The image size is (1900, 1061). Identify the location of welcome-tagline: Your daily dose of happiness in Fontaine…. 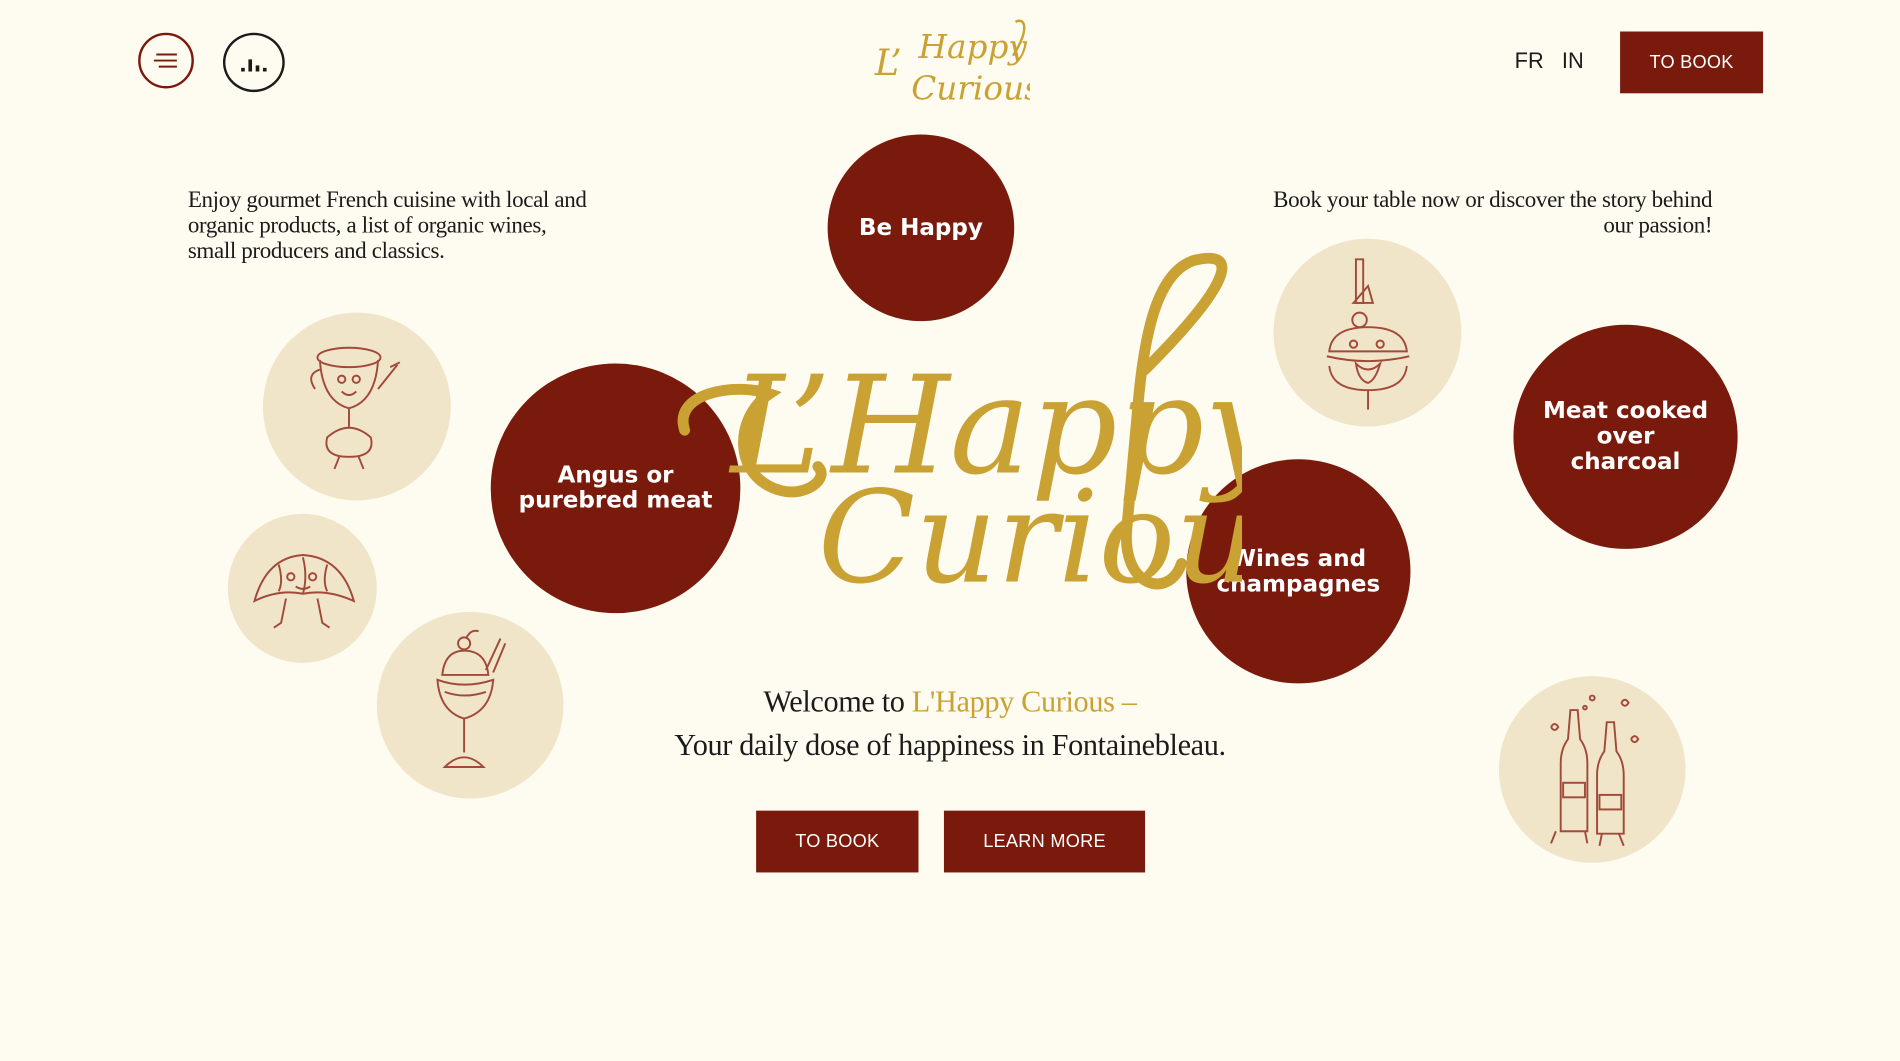
(950, 746).